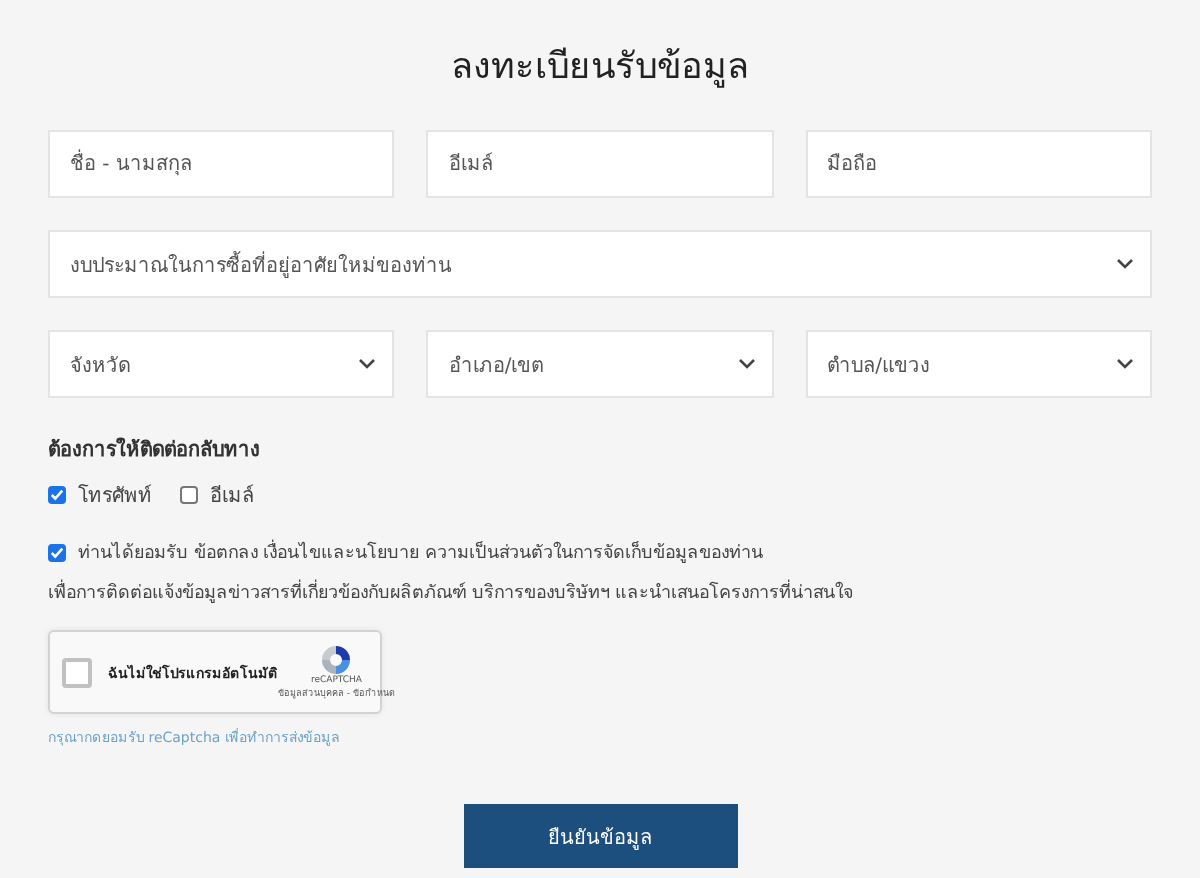 This screenshot has height=878, width=1200. What do you see at coordinates (421, 552) in the screenshot?
I see `consent-text: ท่านได้ยอมรับ ข้อตกลง เงื่อนไขและนโยบาย ความเป็นส่วนตัวในการจัดเก็บข้อมูลของท่าน` at bounding box center [421, 552].